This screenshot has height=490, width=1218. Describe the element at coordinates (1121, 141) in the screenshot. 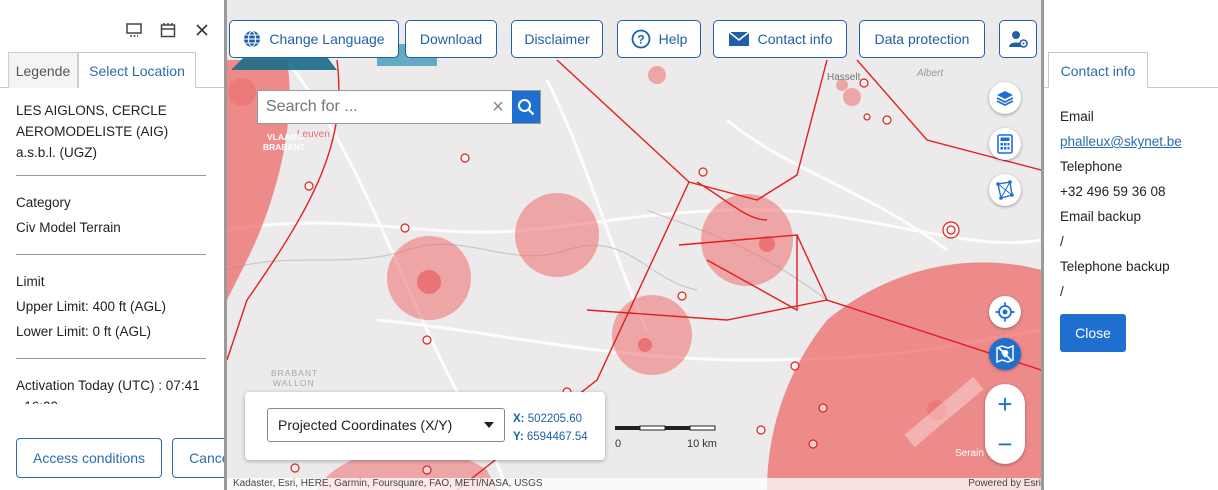

I see `email-link: phalleux@skynet.be` at that location.